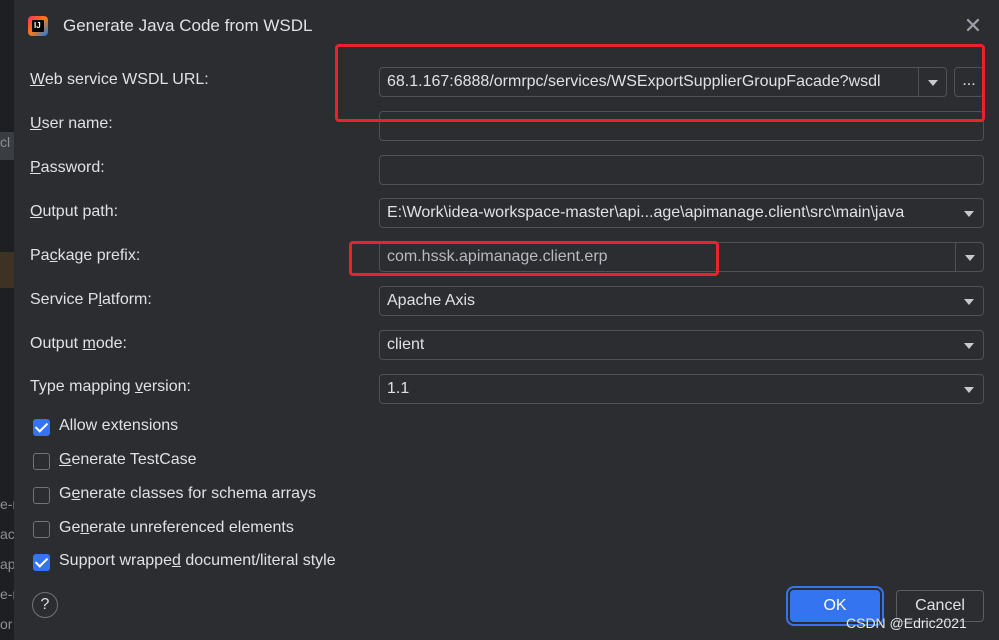  Describe the element at coordinates (119, 425) in the screenshot. I see `option-label: Allow extensions` at that location.